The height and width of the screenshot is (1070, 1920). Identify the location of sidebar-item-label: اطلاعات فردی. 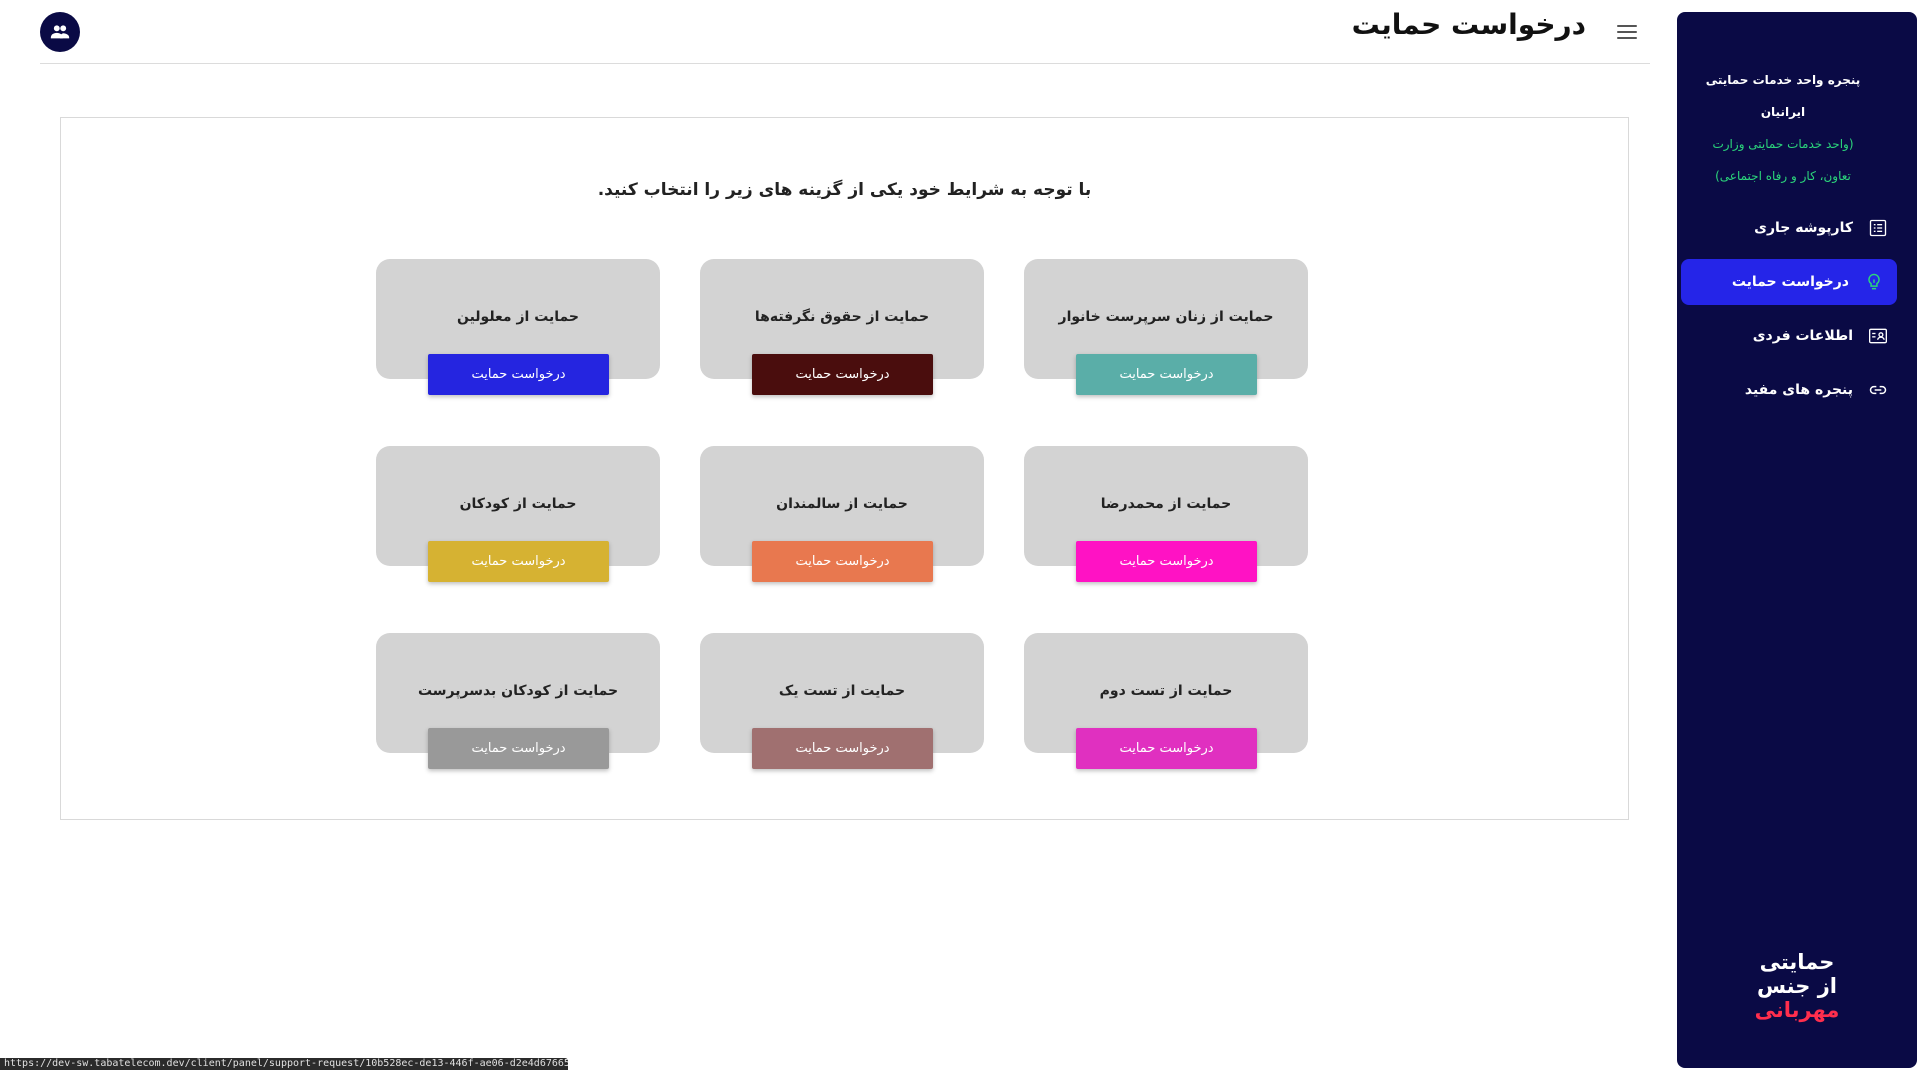
(1802, 336).